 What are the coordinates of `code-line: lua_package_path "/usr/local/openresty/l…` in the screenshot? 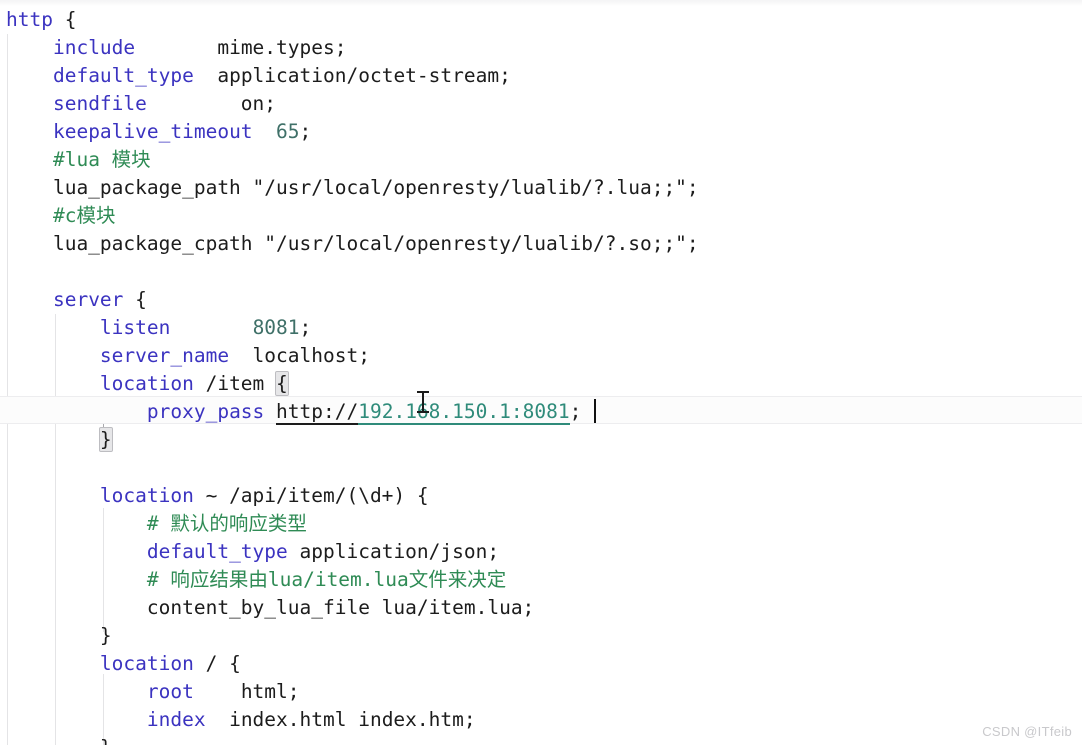 It's located at (541, 188).